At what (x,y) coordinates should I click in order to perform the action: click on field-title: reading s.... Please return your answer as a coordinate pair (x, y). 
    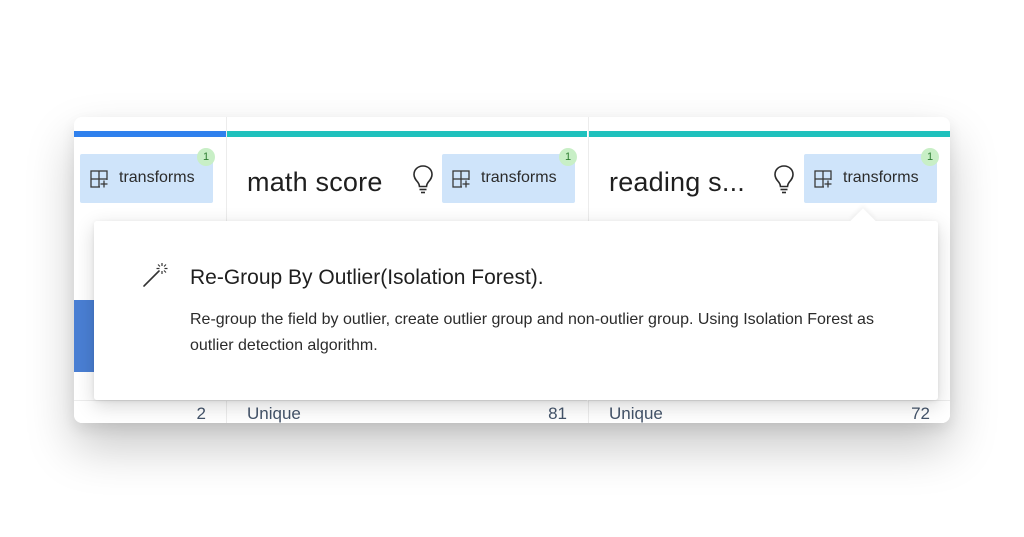
    Looking at the image, I should click on (677, 182).